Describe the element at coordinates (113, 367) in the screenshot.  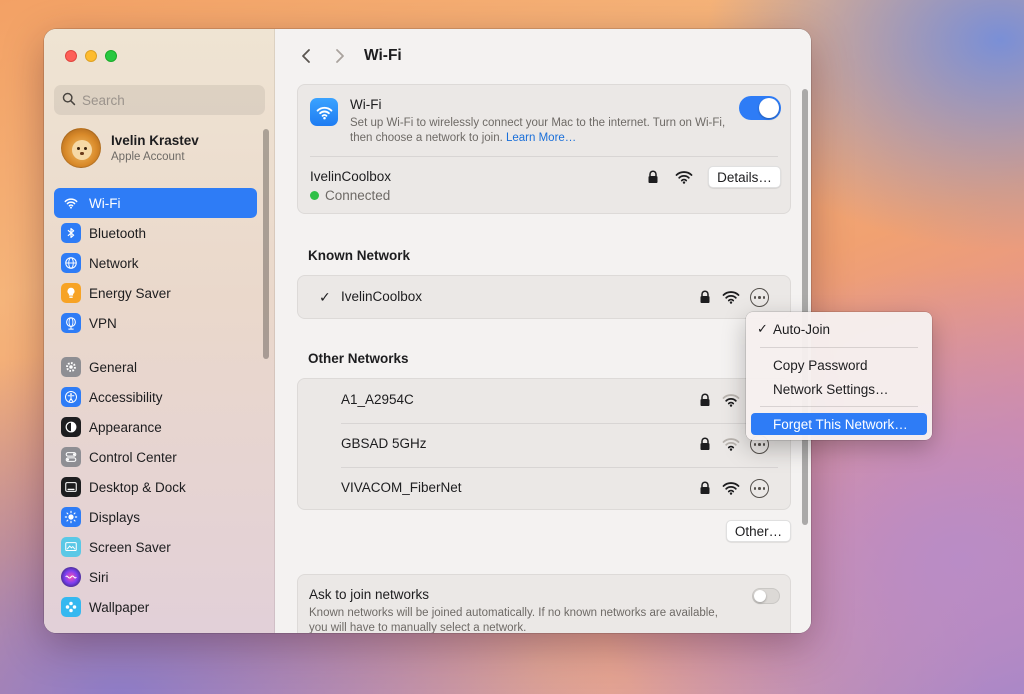
I see `sidebar-item-label: General` at that location.